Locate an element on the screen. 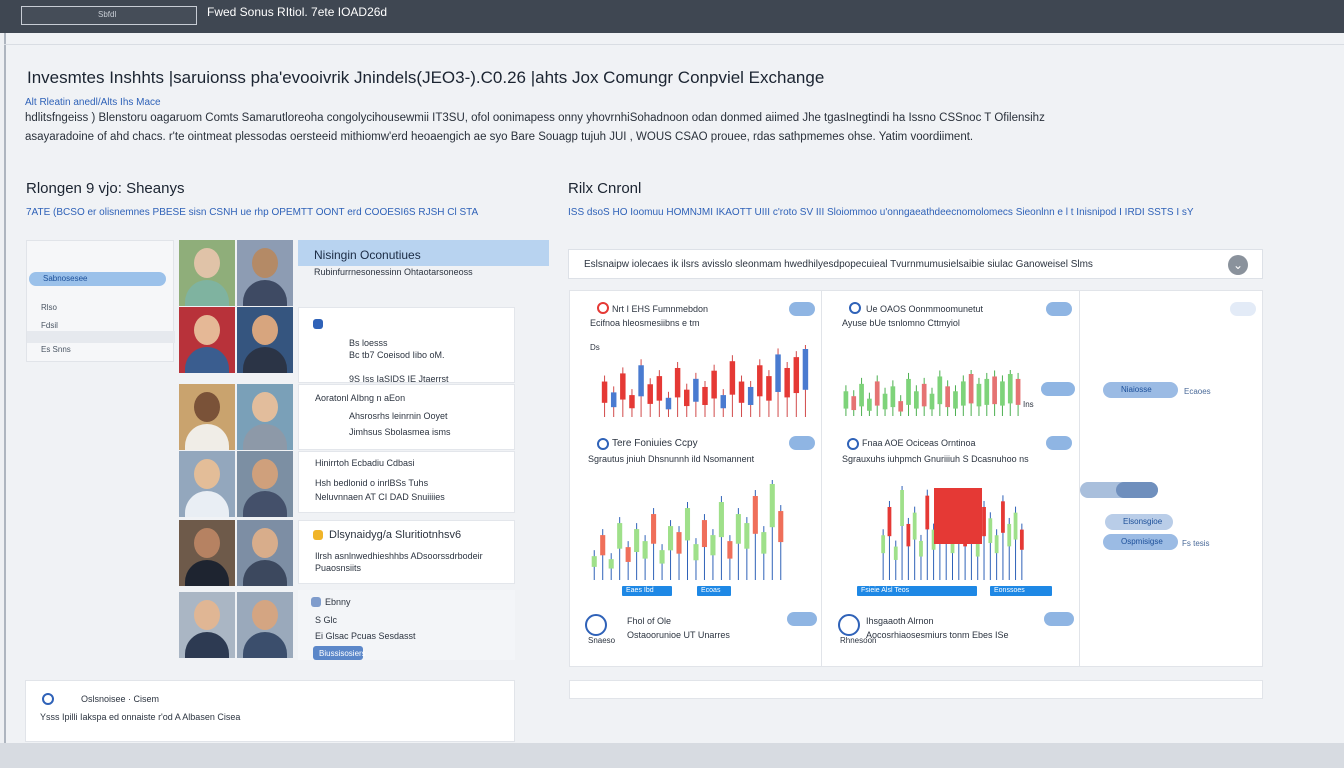 The image size is (1344, 768). filter-pill: Sabnosesee is located at coordinates (97, 279).